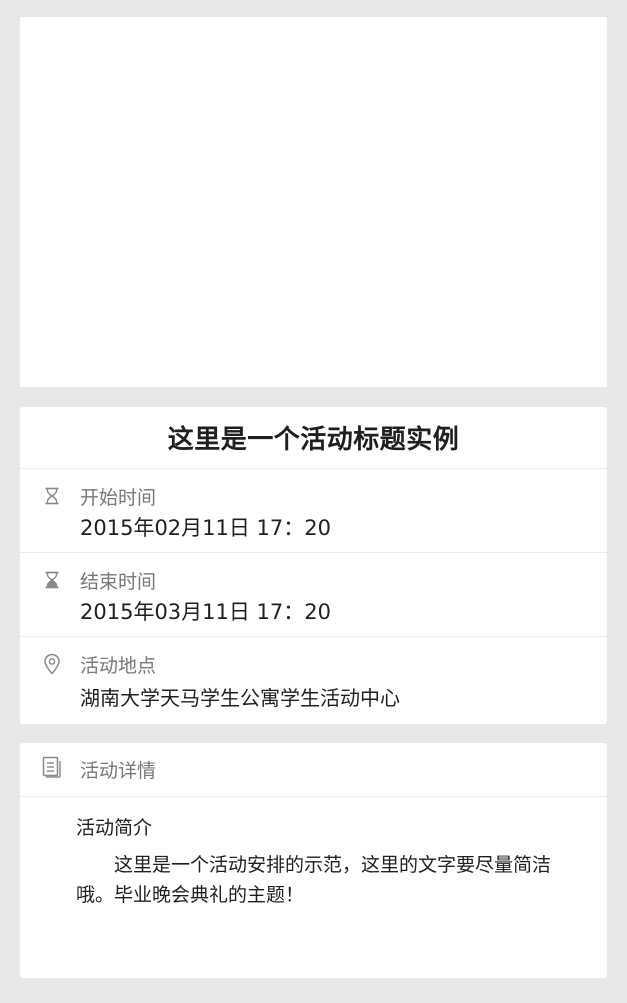  Describe the element at coordinates (52, 664) in the screenshot. I see `location-pin-icon` at that location.